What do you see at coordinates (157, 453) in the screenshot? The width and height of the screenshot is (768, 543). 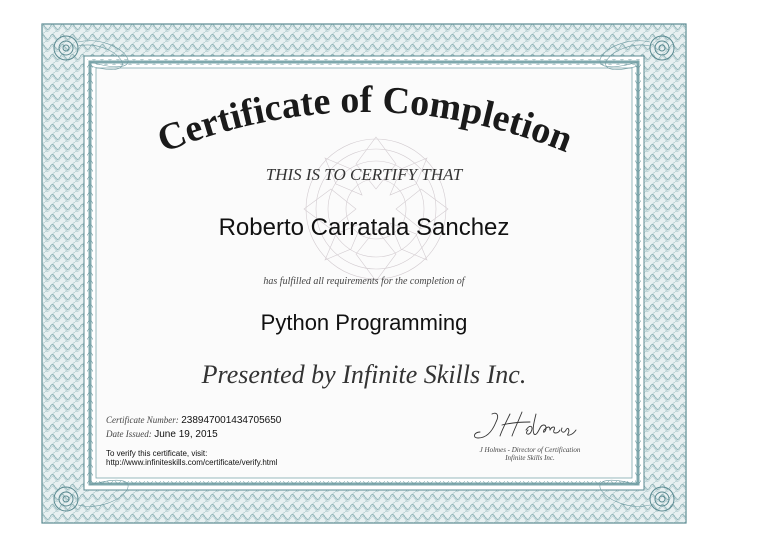 I see `verify-instruction: To verify this certificate, visit:` at bounding box center [157, 453].